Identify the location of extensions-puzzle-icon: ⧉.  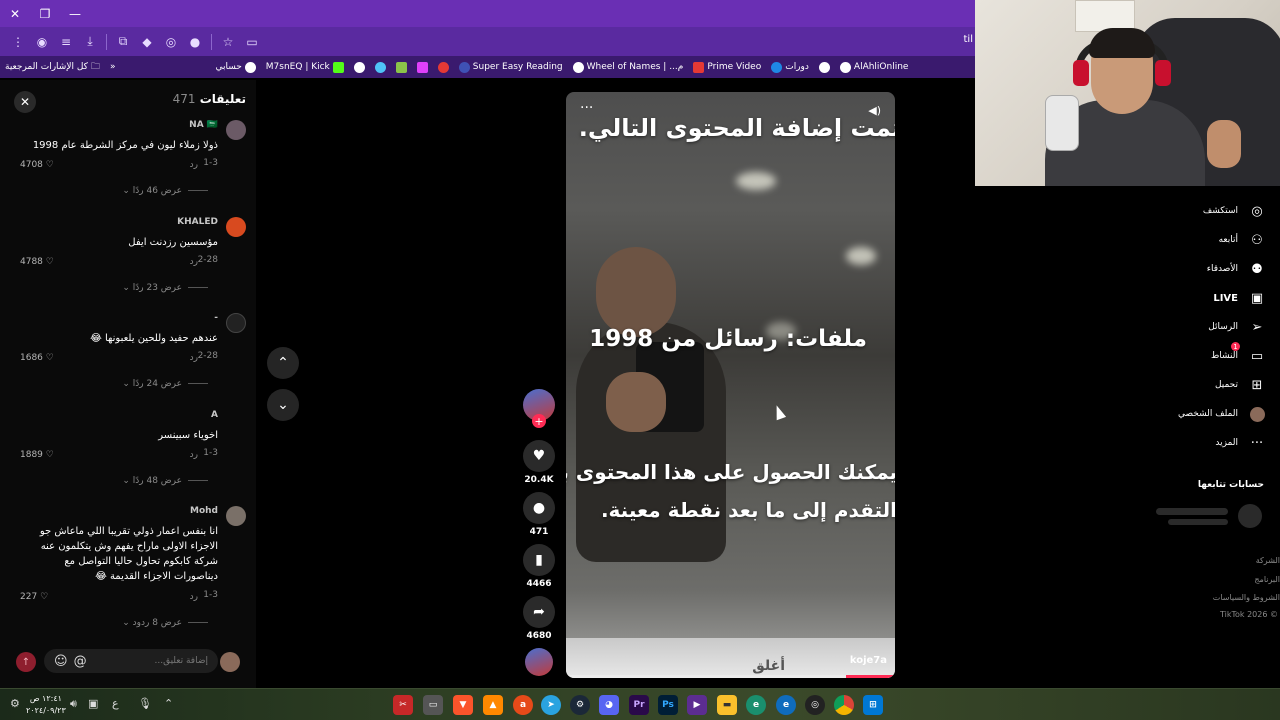
(123, 42).